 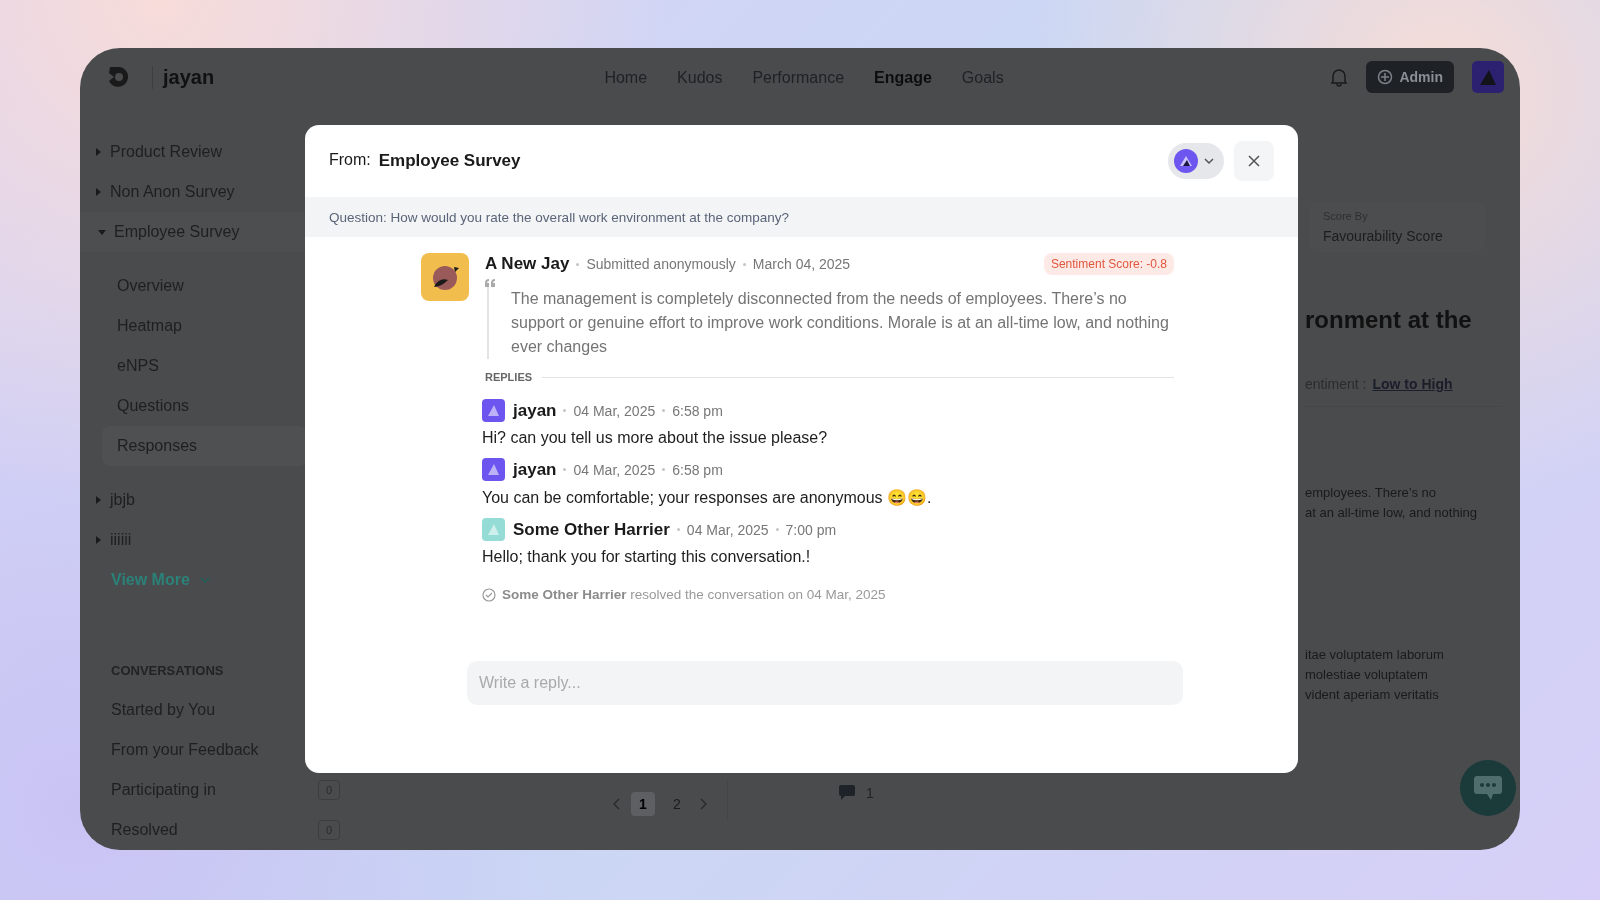 What do you see at coordinates (647, 557) in the screenshot?
I see `reply-text: Hello; thank you for starting this conversation.!` at bounding box center [647, 557].